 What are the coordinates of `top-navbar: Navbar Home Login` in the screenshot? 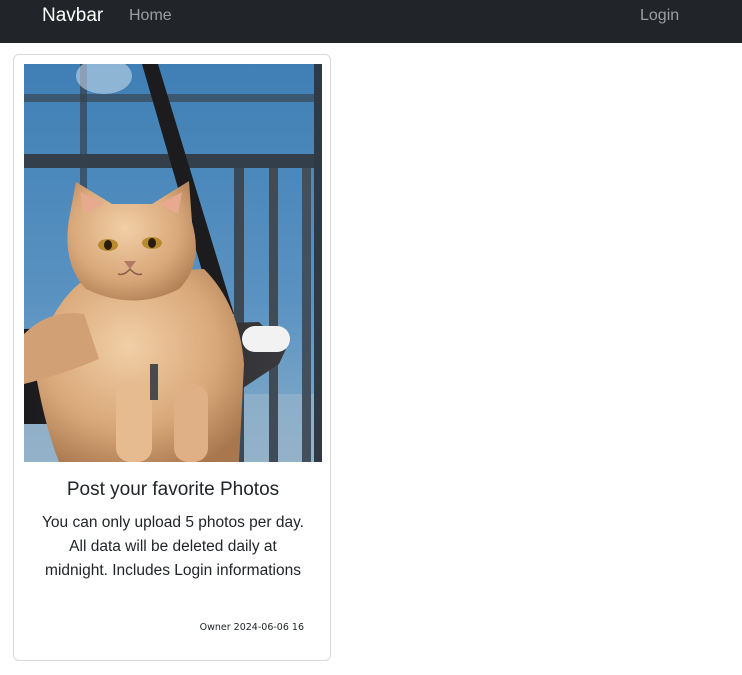 It's located at (371, 21).